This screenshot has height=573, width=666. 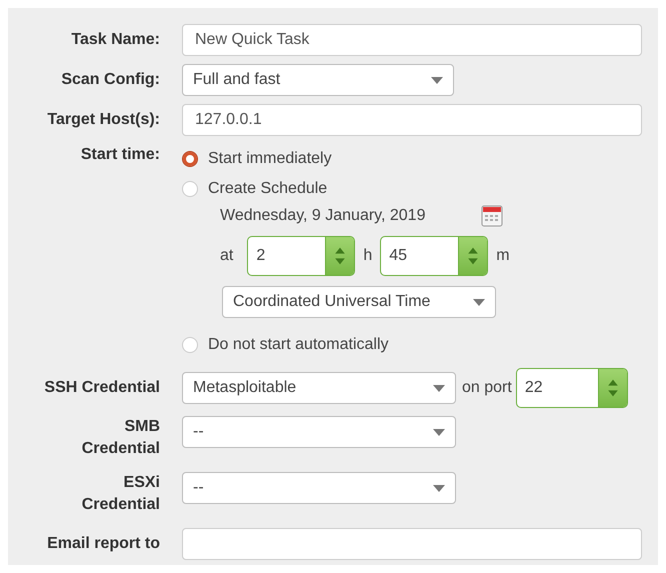 I want to click on port-spinner: 22, so click(x=572, y=388).